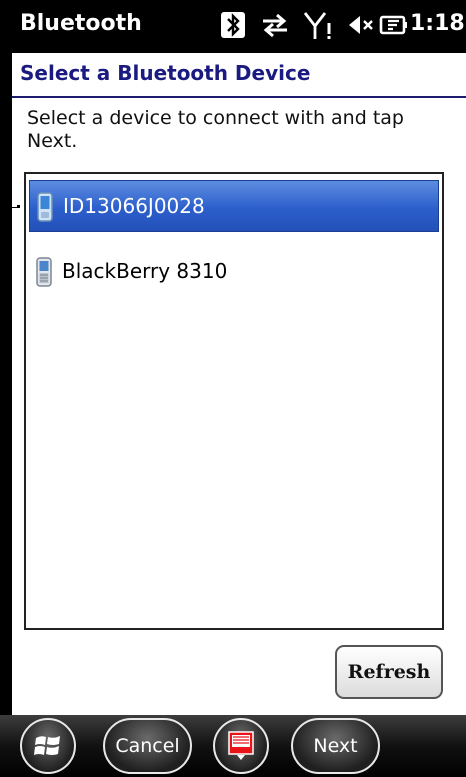 Image resolution: width=466 pixels, height=777 pixels. I want to click on signal-icon, so click(319, 25).